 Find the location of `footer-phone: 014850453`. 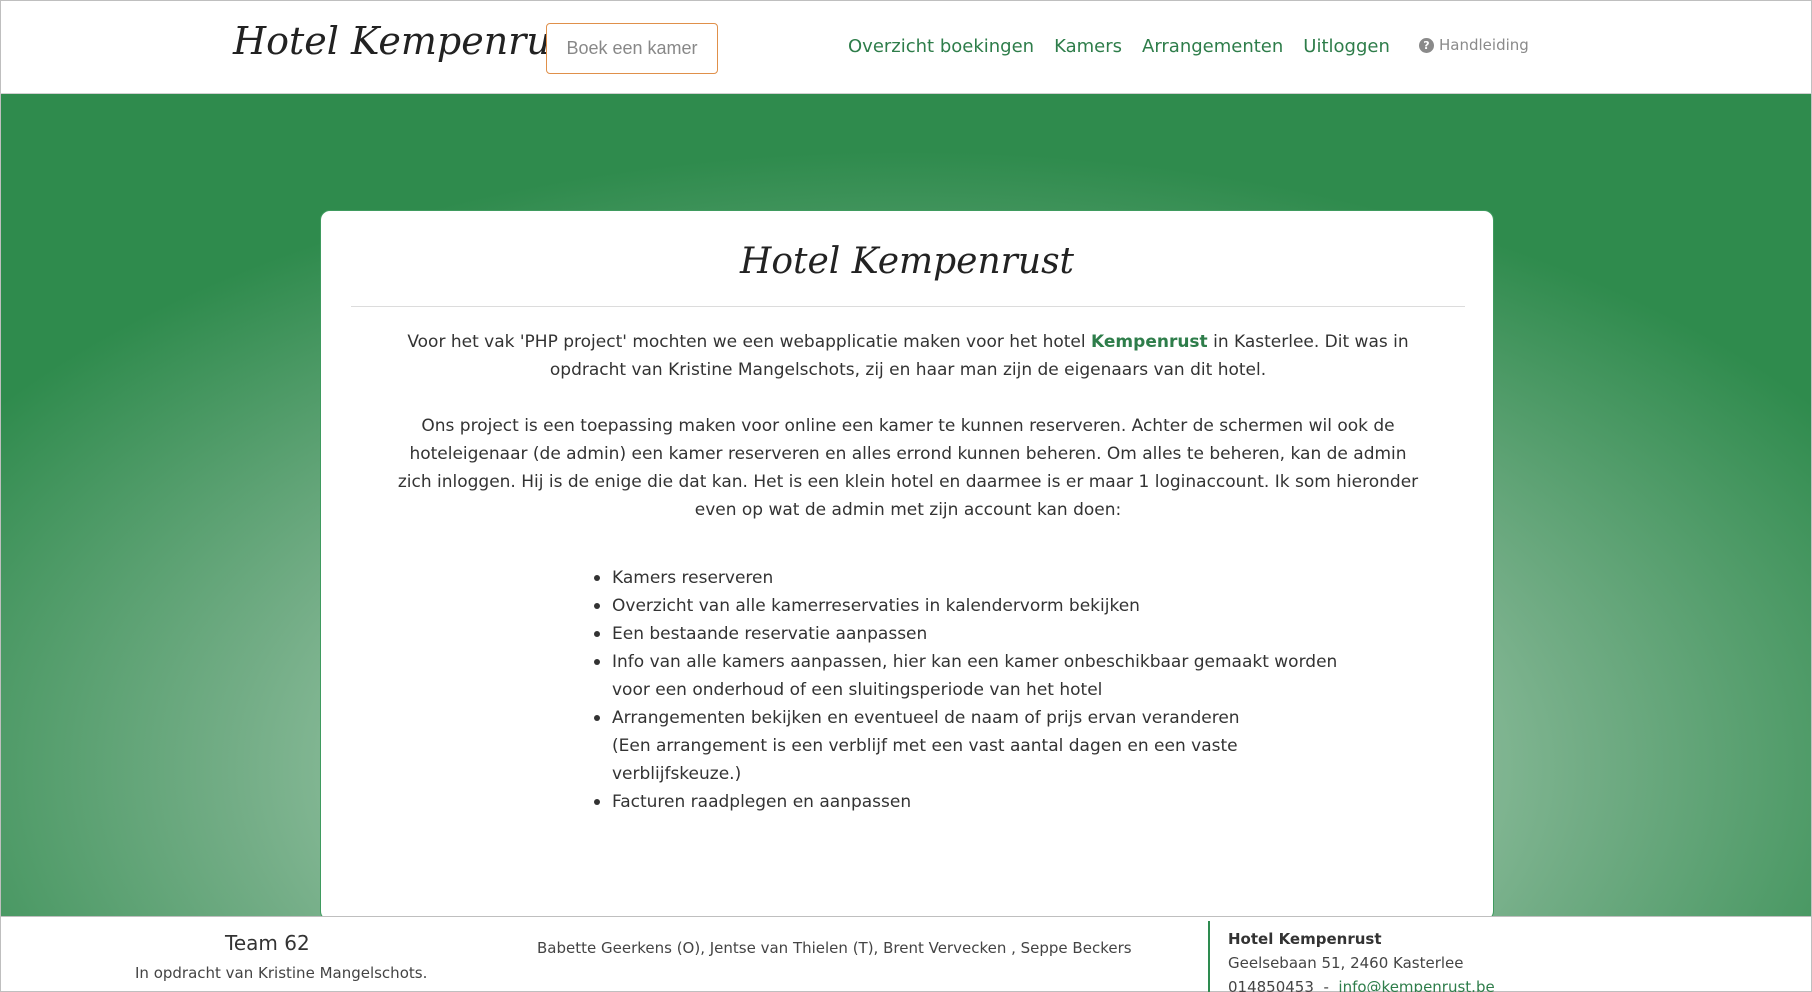

footer-phone: 014850453 is located at coordinates (1271, 985).